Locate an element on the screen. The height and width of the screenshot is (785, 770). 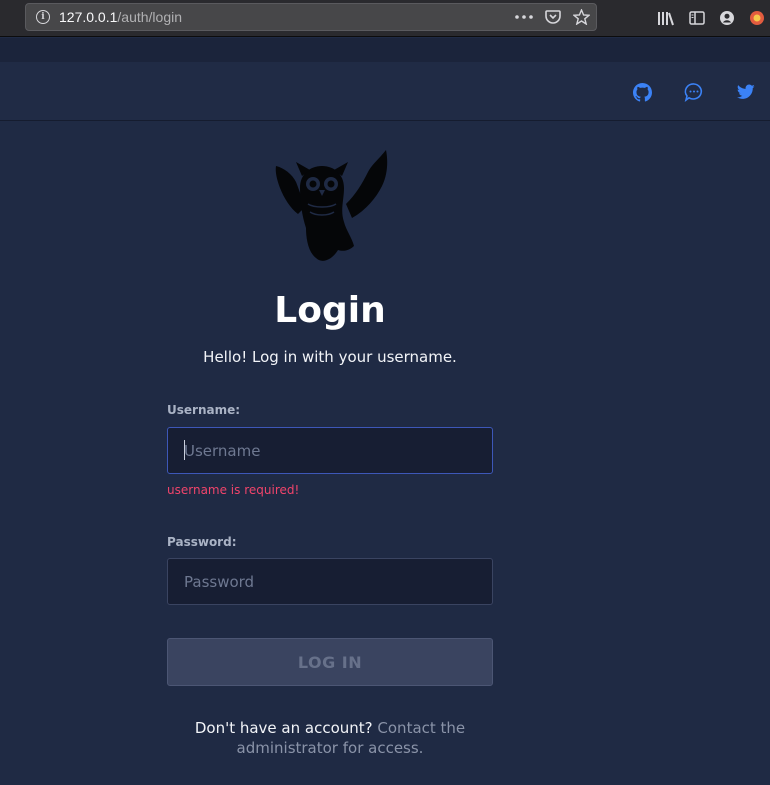
page-title: Login is located at coordinates (330, 310).